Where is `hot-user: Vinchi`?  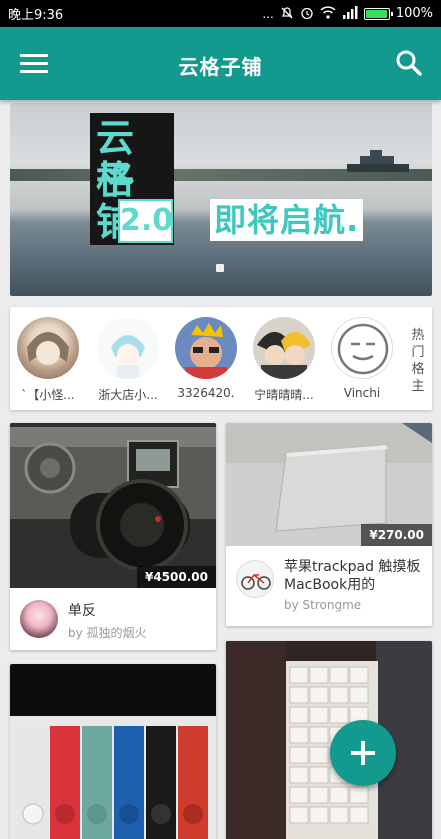 hot-user: Vinchi is located at coordinates (362, 358).